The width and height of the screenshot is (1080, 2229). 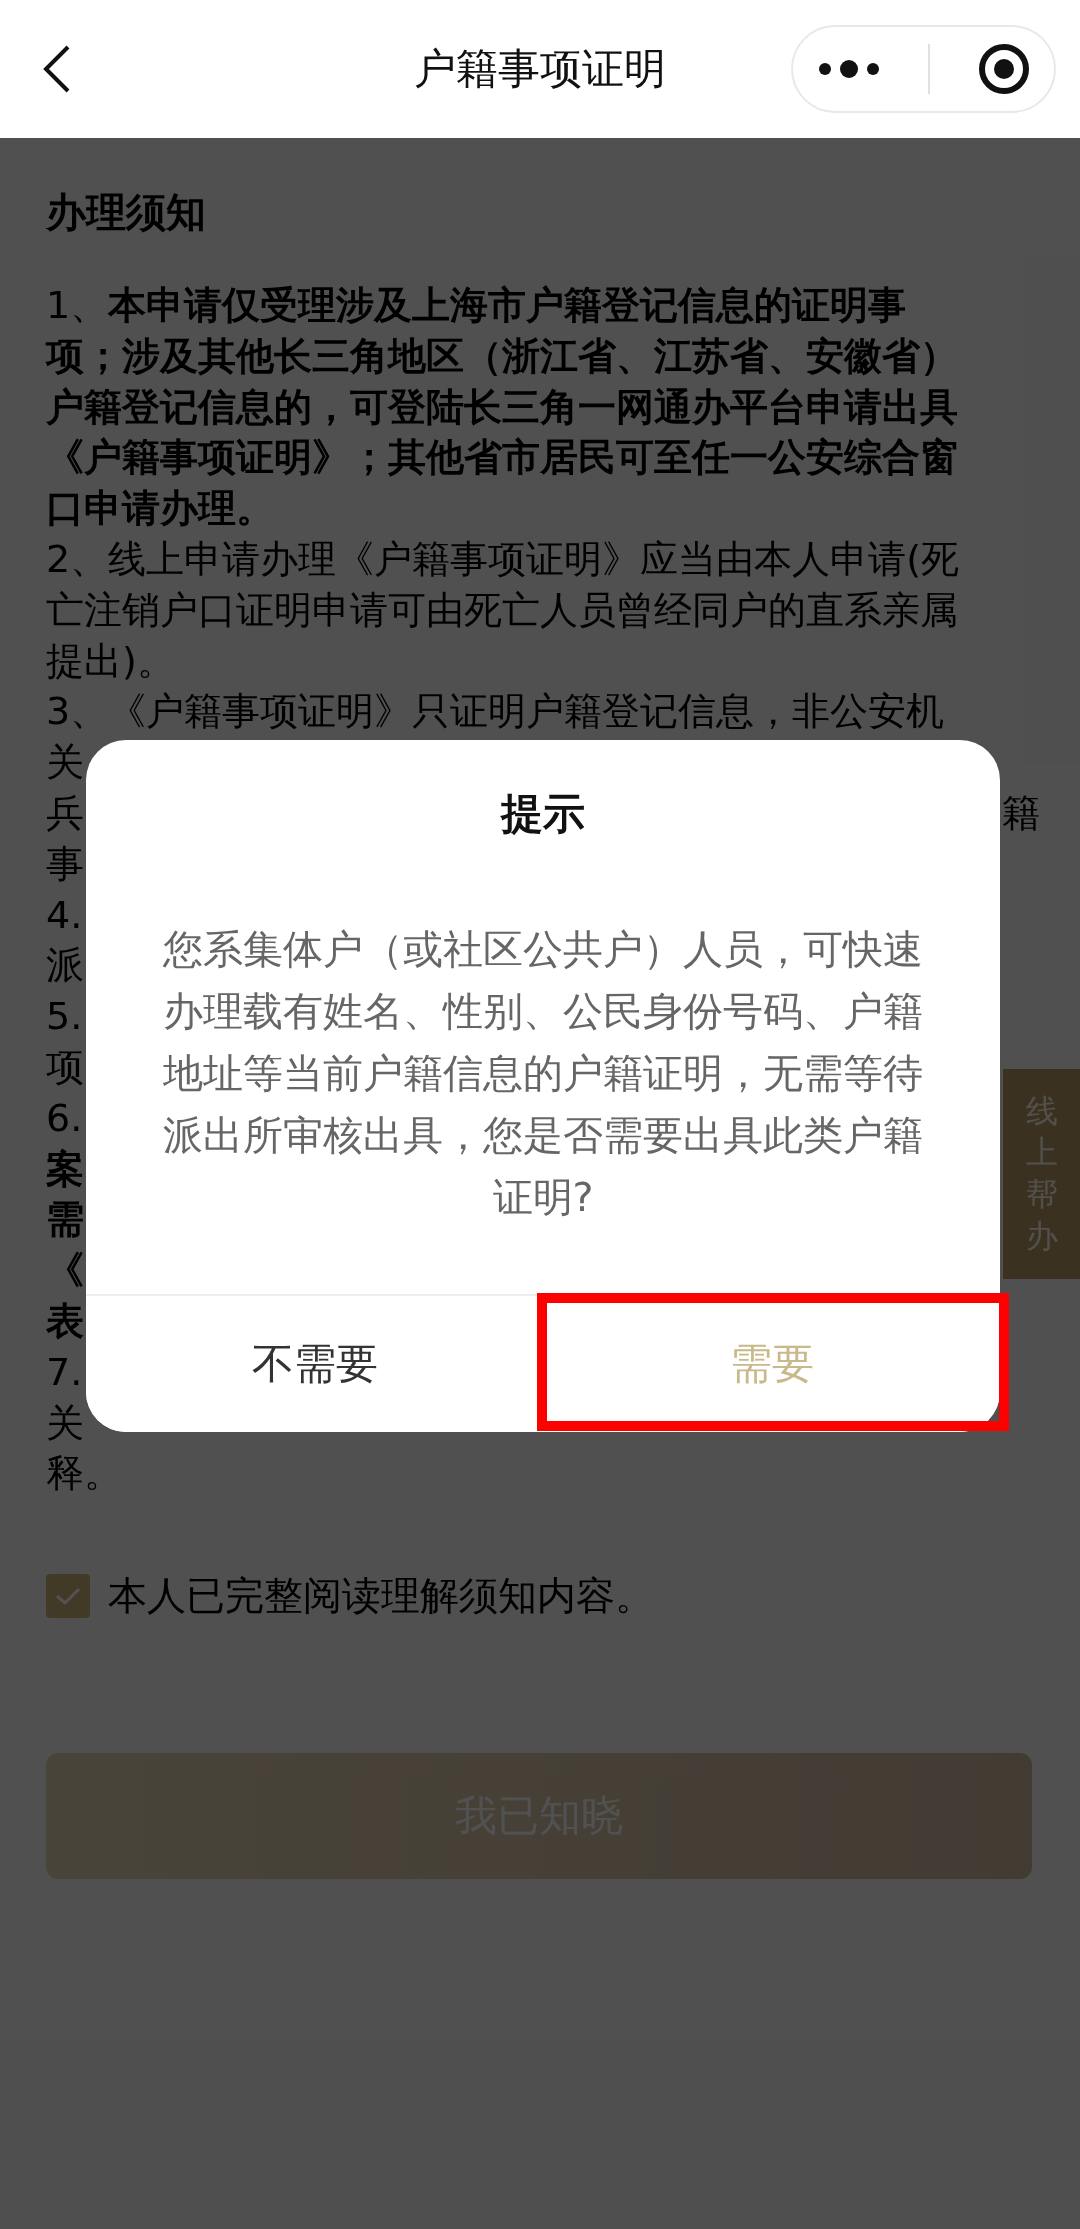 What do you see at coordinates (540, 69) in the screenshot?
I see `page-title: 户籍事项证明` at bounding box center [540, 69].